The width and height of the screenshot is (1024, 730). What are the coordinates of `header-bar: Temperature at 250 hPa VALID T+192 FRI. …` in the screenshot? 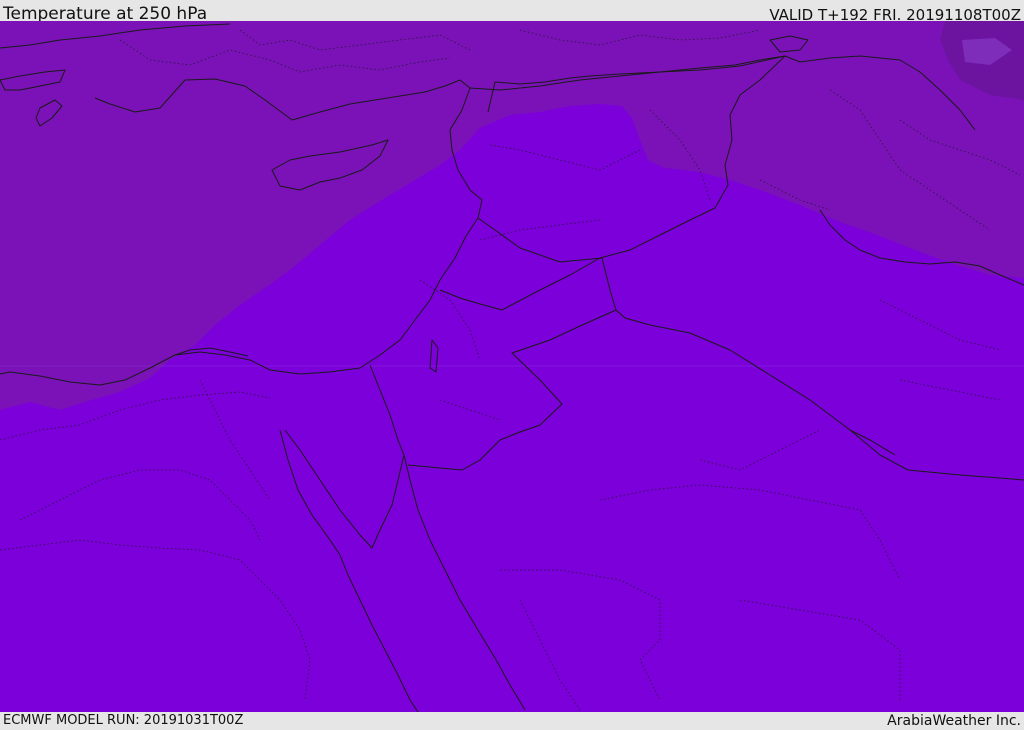 It's located at (512, 12).